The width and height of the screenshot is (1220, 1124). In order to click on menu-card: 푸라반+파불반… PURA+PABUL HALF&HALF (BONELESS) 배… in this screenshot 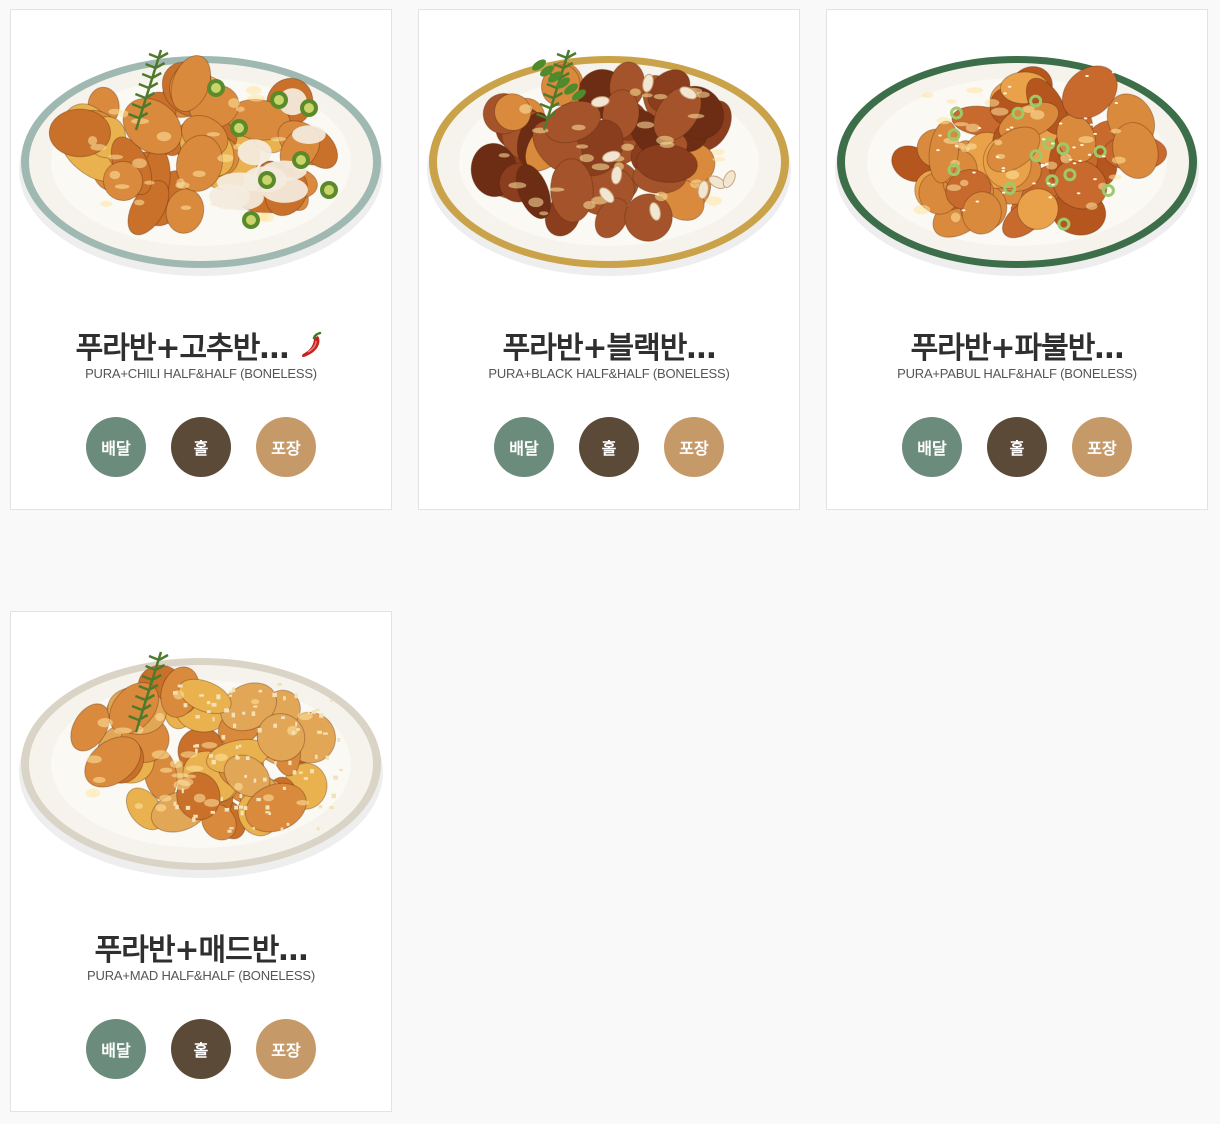, I will do `click(1017, 259)`.